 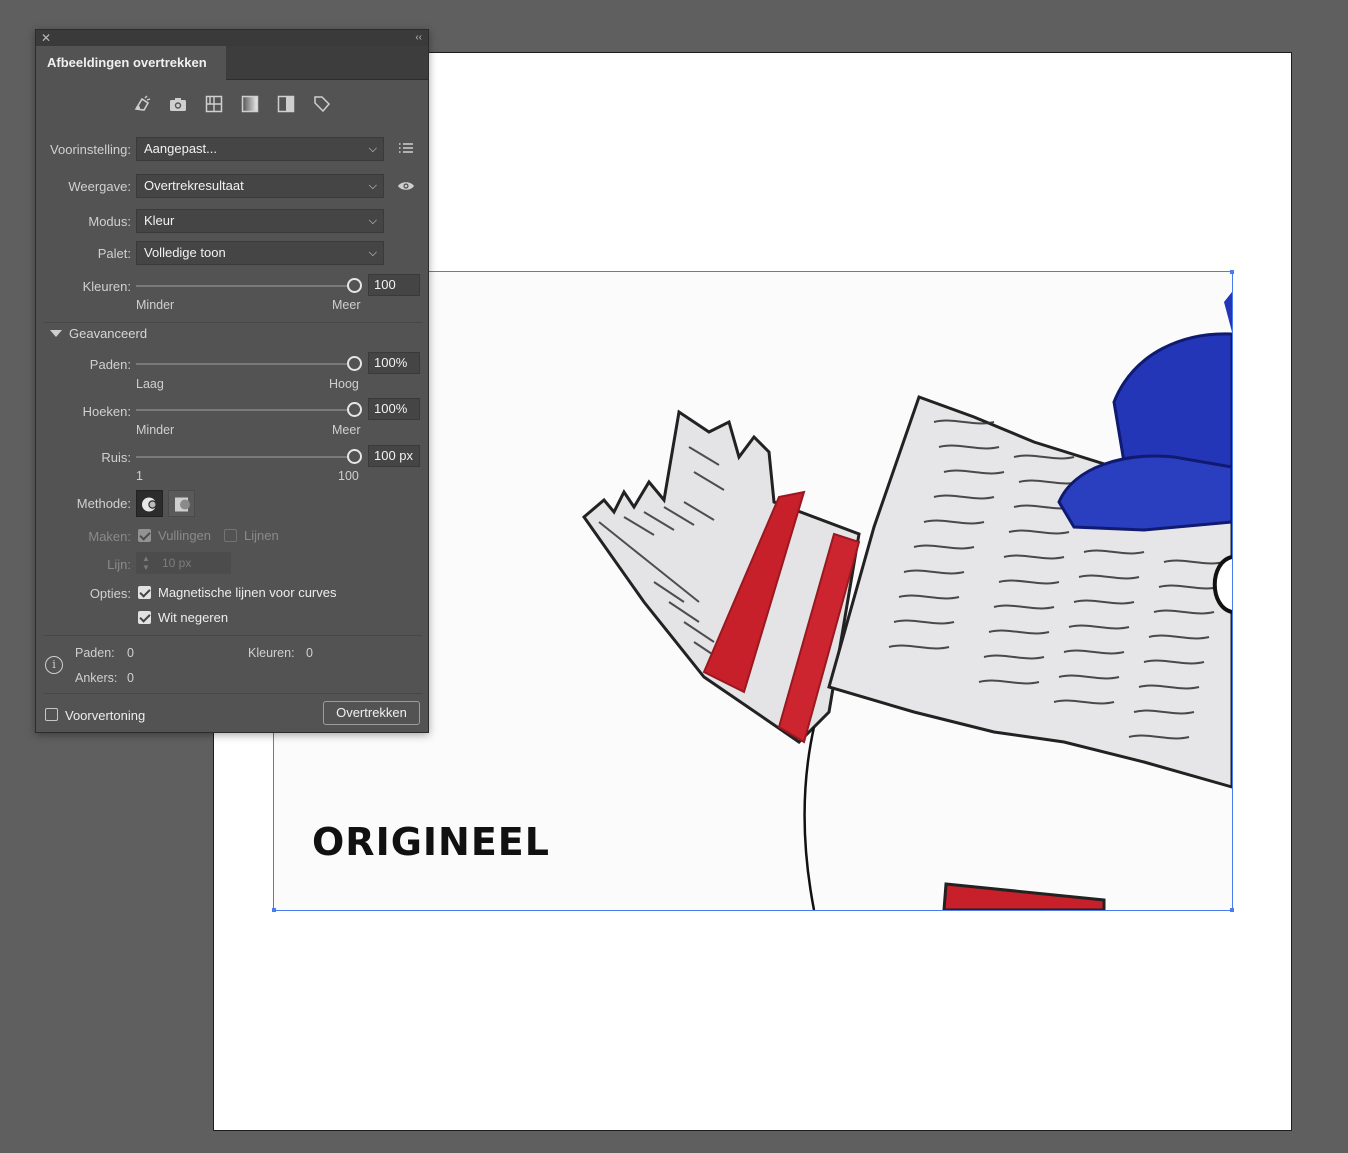 I want to click on method-abutting-button, so click(x=149, y=503).